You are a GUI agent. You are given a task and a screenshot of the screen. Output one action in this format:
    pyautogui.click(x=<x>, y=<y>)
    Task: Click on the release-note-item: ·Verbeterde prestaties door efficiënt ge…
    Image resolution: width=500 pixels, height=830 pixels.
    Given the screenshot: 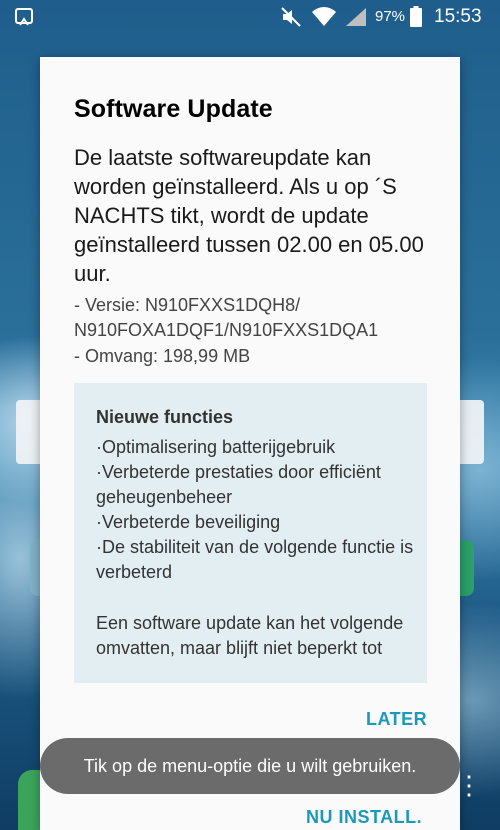 What is the action you would take?
    pyautogui.click(x=238, y=484)
    